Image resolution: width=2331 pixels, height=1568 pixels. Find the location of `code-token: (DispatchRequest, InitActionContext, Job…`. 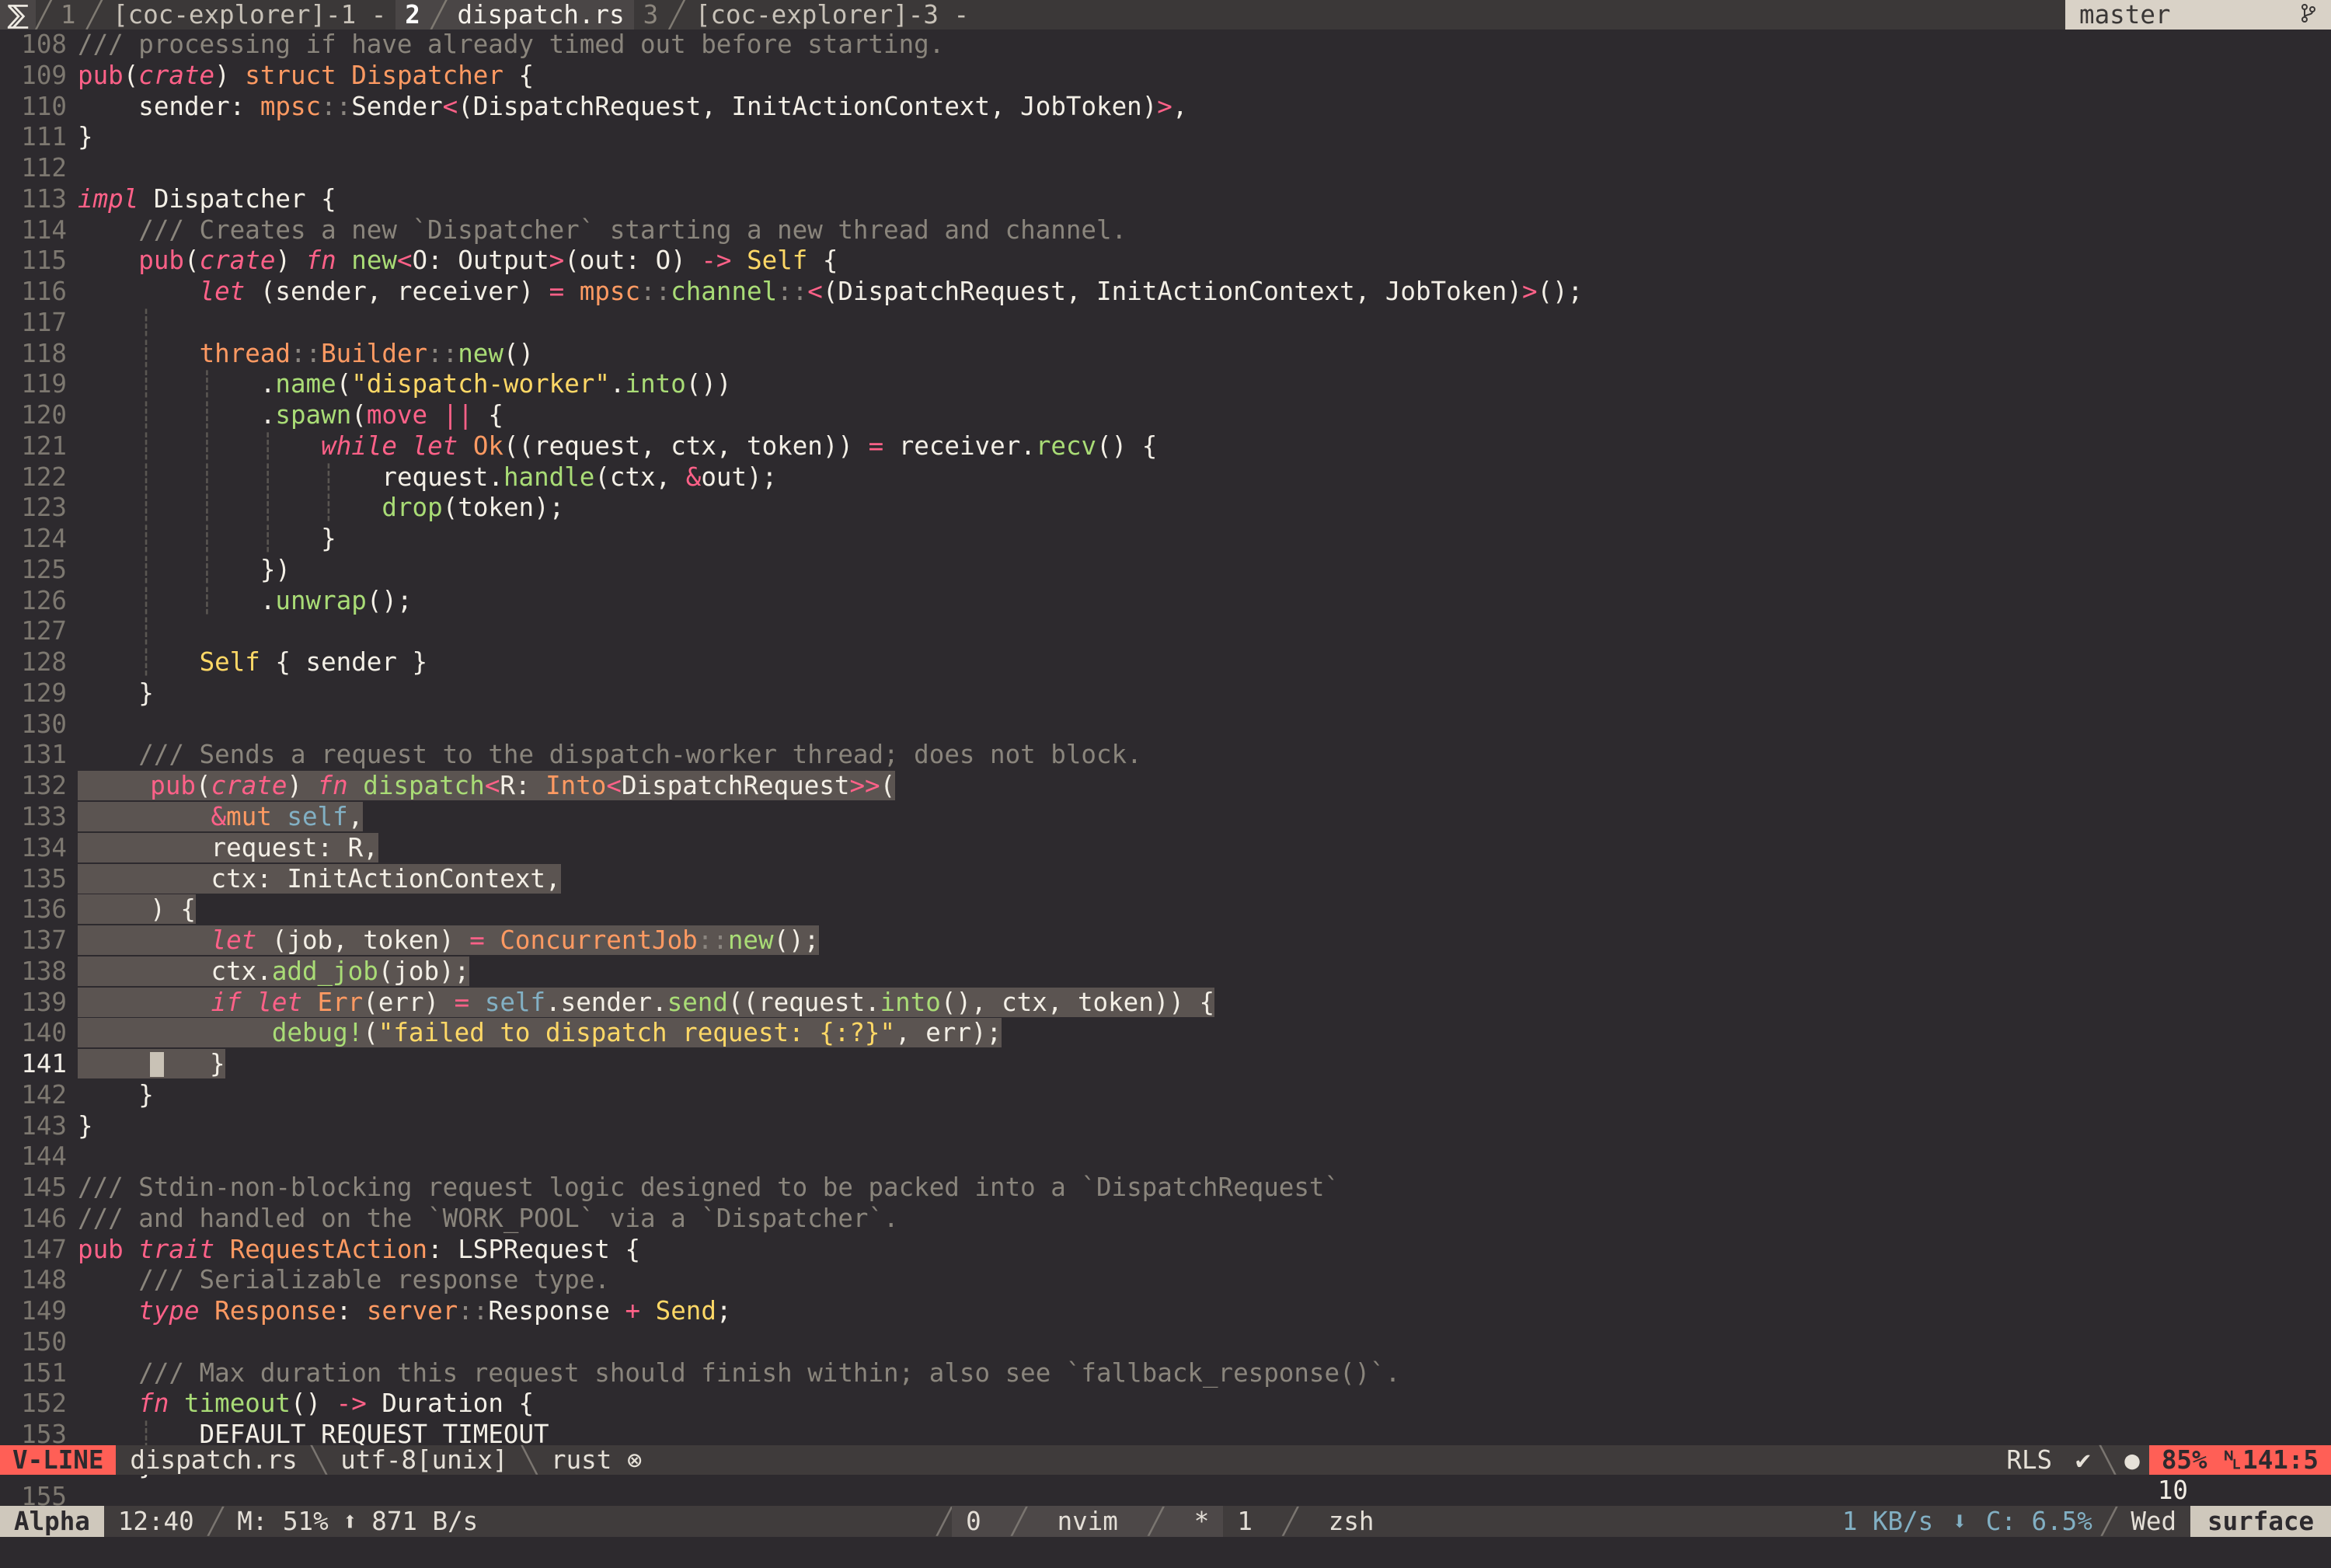

code-token: (DispatchRequest, InitActionContext, Job… is located at coordinates (1172, 292).